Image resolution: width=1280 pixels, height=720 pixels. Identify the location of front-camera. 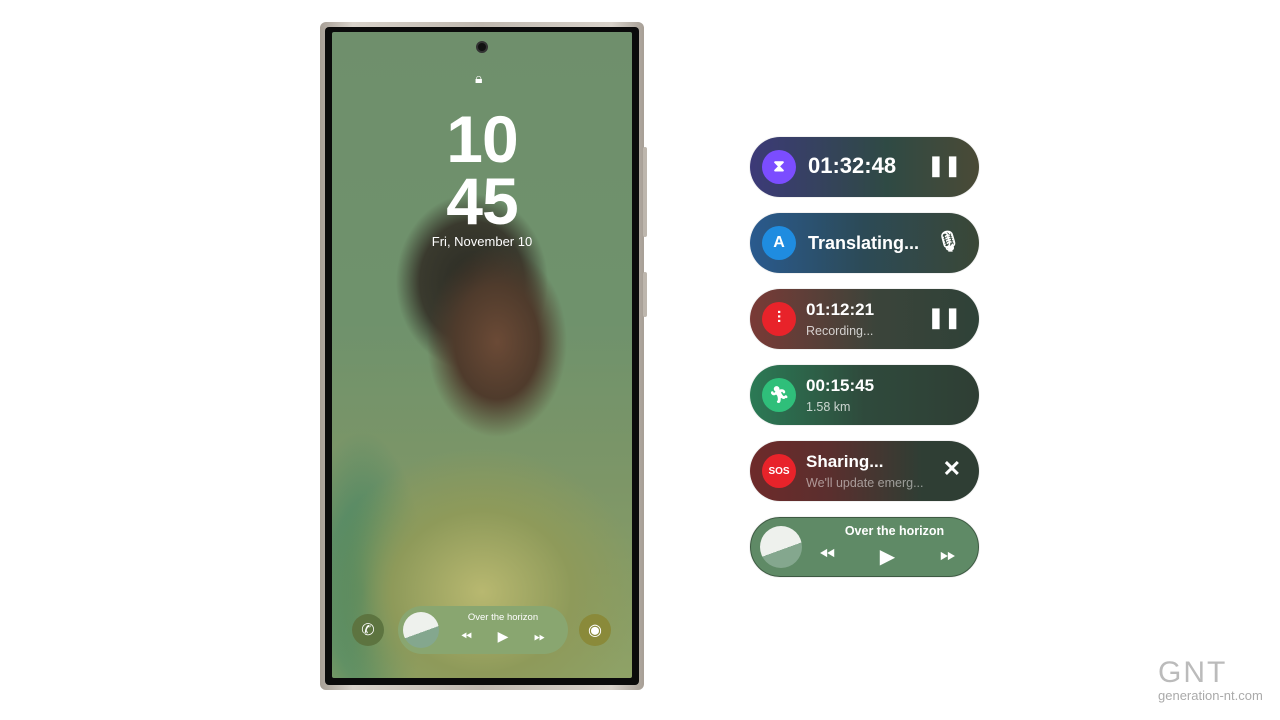
(482, 47).